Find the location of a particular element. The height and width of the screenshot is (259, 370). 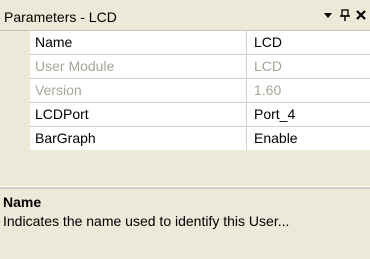

property-label: Version is located at coordinates (138, 91).